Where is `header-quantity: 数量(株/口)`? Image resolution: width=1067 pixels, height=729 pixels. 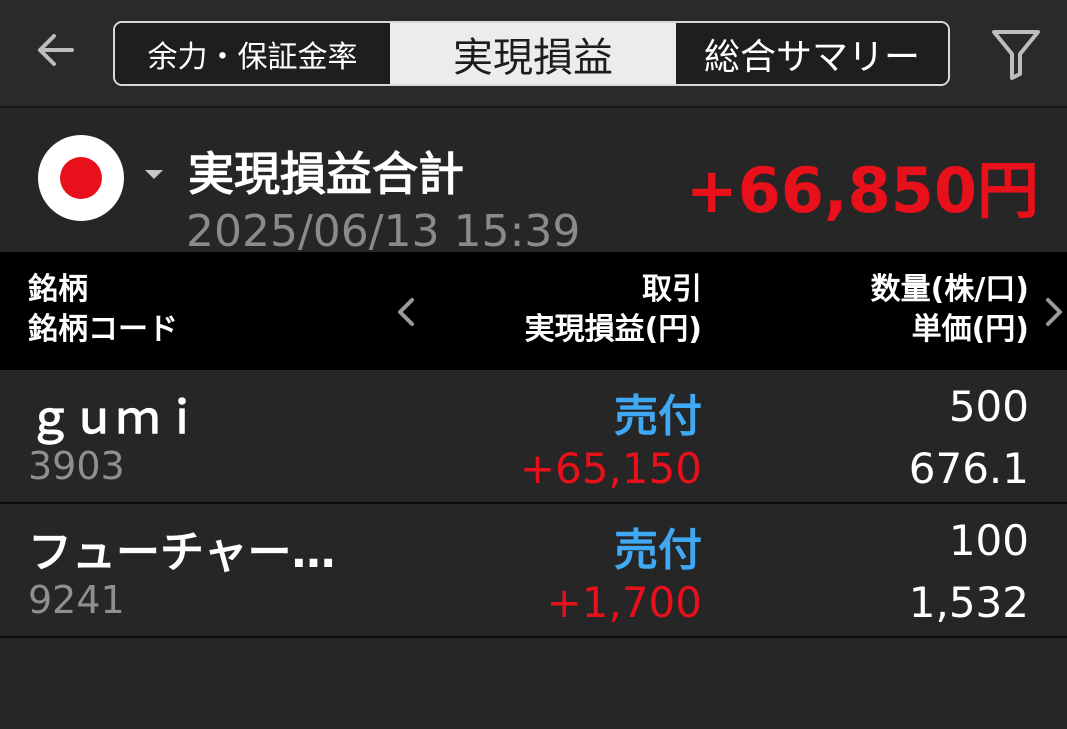
header-quantity: 数量(株/口) is located at coordinates (949, 289).